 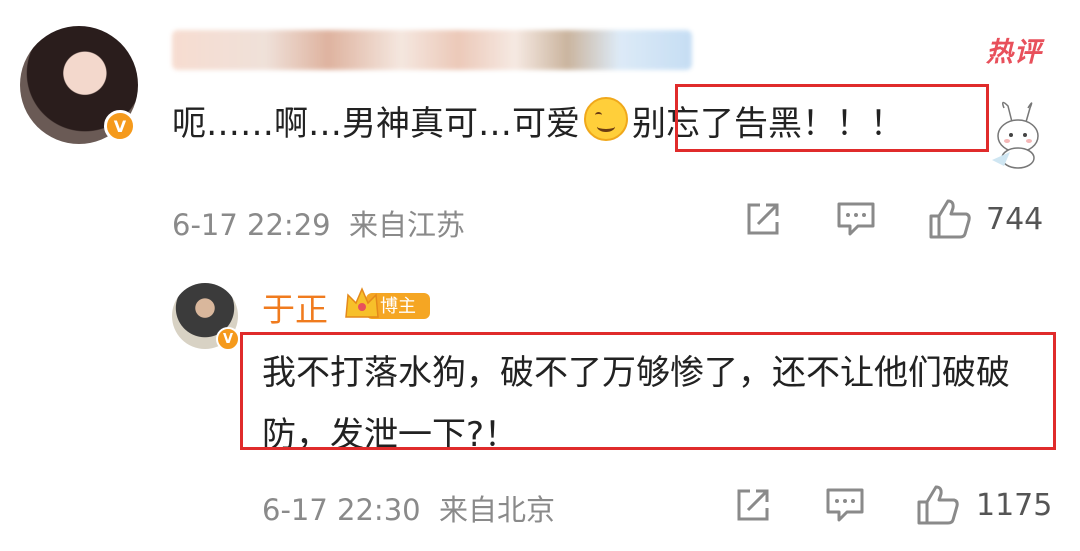 I want to click on reply-author-name: 于正, so click(x=295, y=307).